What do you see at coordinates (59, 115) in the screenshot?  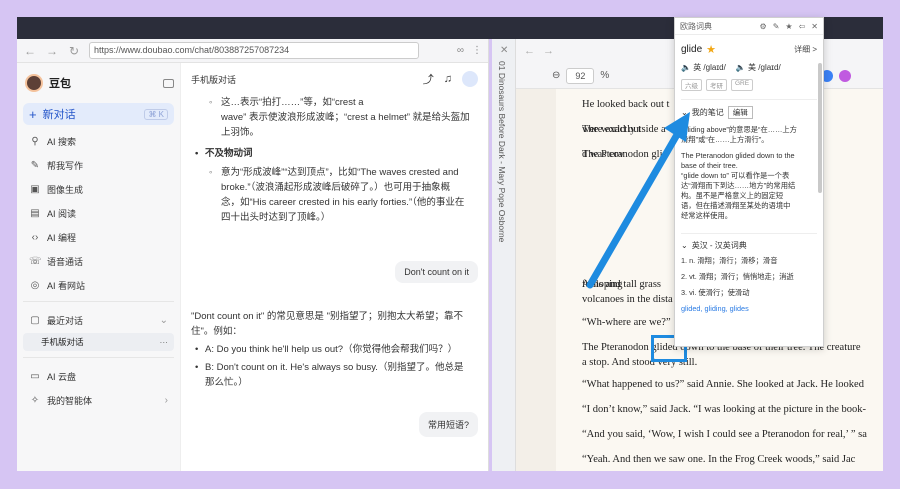 I see `new-chat-label: 新对话` at bounding box center [59, 115].